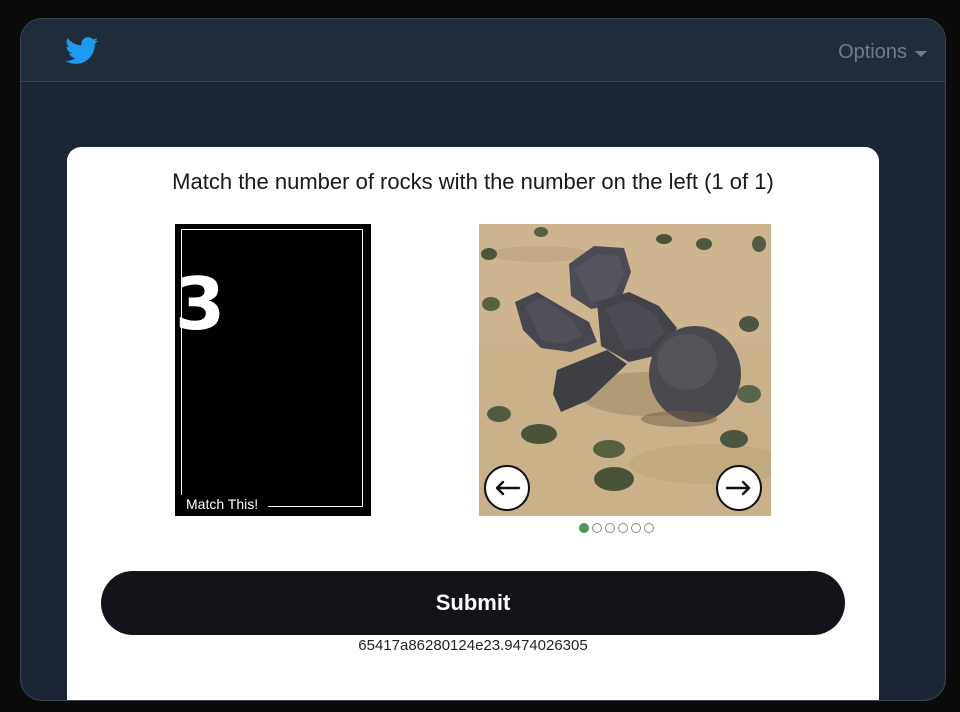  What do you see at coordinates (625, 370) in the screenshot?
I see `puzzle-image` at bounding box center [625, 370].